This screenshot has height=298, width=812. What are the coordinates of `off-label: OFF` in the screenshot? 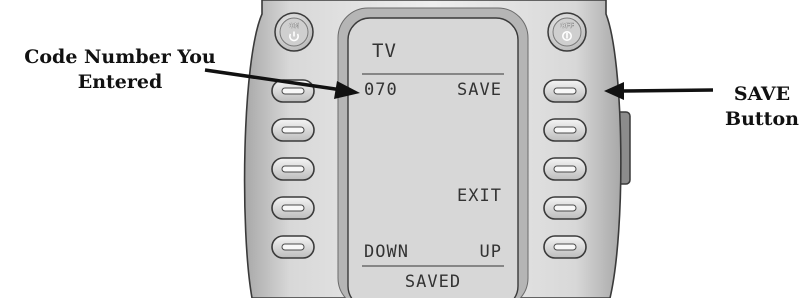 It's located at (567, 26).